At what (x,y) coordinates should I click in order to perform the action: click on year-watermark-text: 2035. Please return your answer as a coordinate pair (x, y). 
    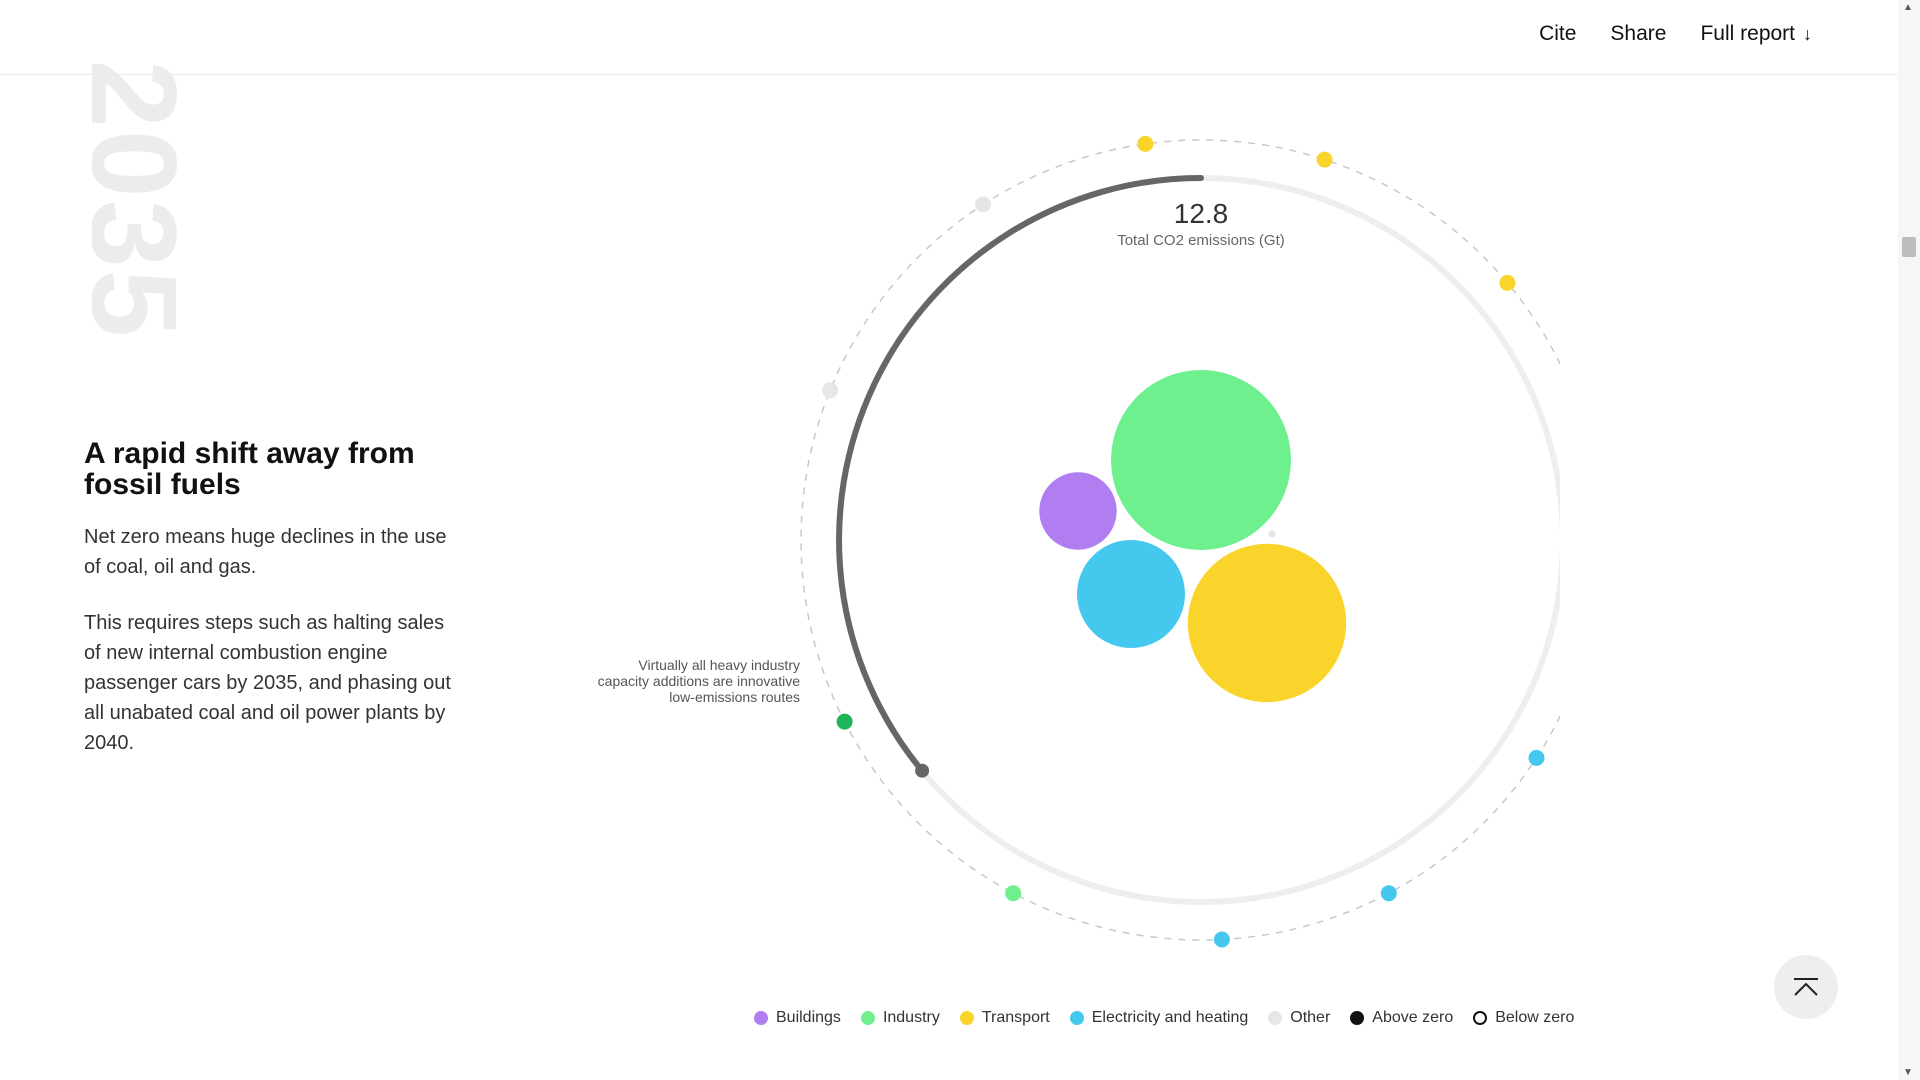
    Looking at the image, I should click on (137, 202).